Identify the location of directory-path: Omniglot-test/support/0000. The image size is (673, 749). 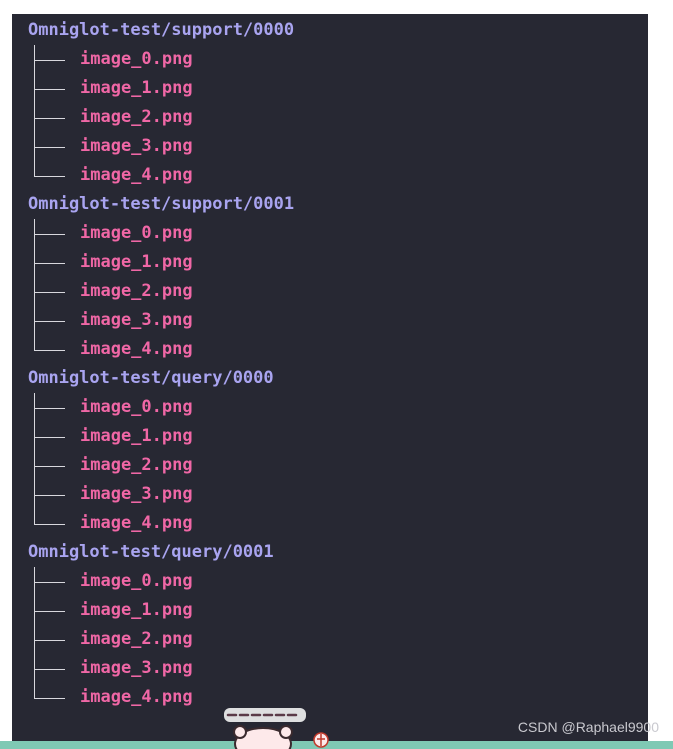
(161, 30).